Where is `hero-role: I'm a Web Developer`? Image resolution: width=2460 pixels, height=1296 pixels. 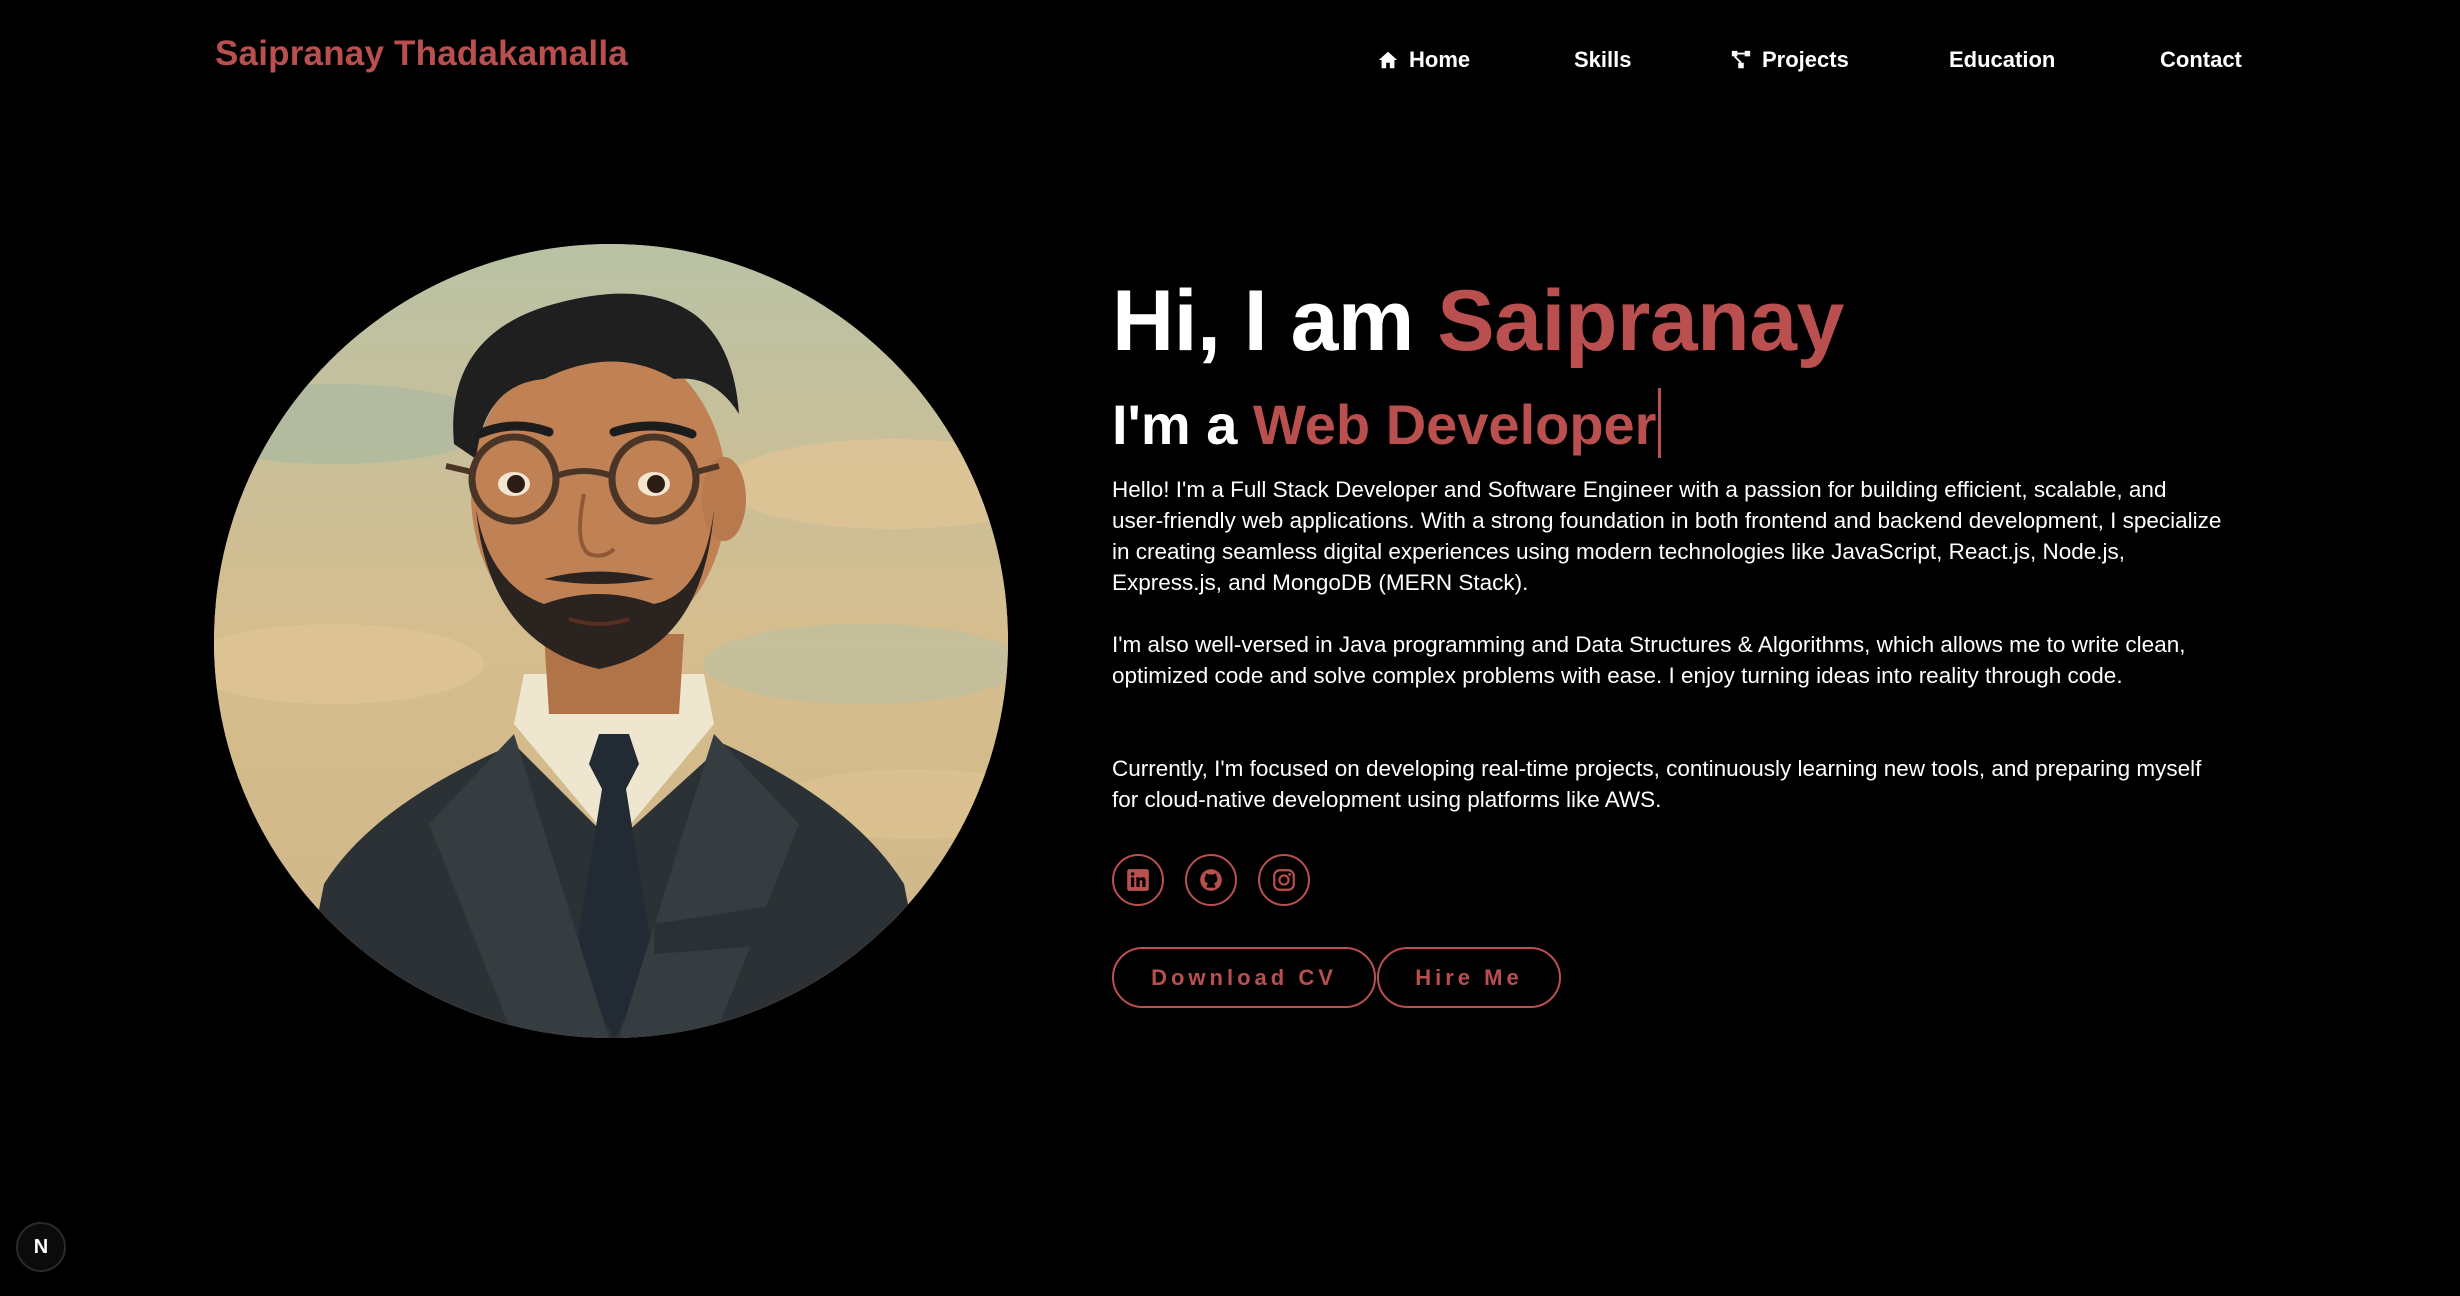
hero-role: I'm a Web Developer is located at coordinates (1387, 423).